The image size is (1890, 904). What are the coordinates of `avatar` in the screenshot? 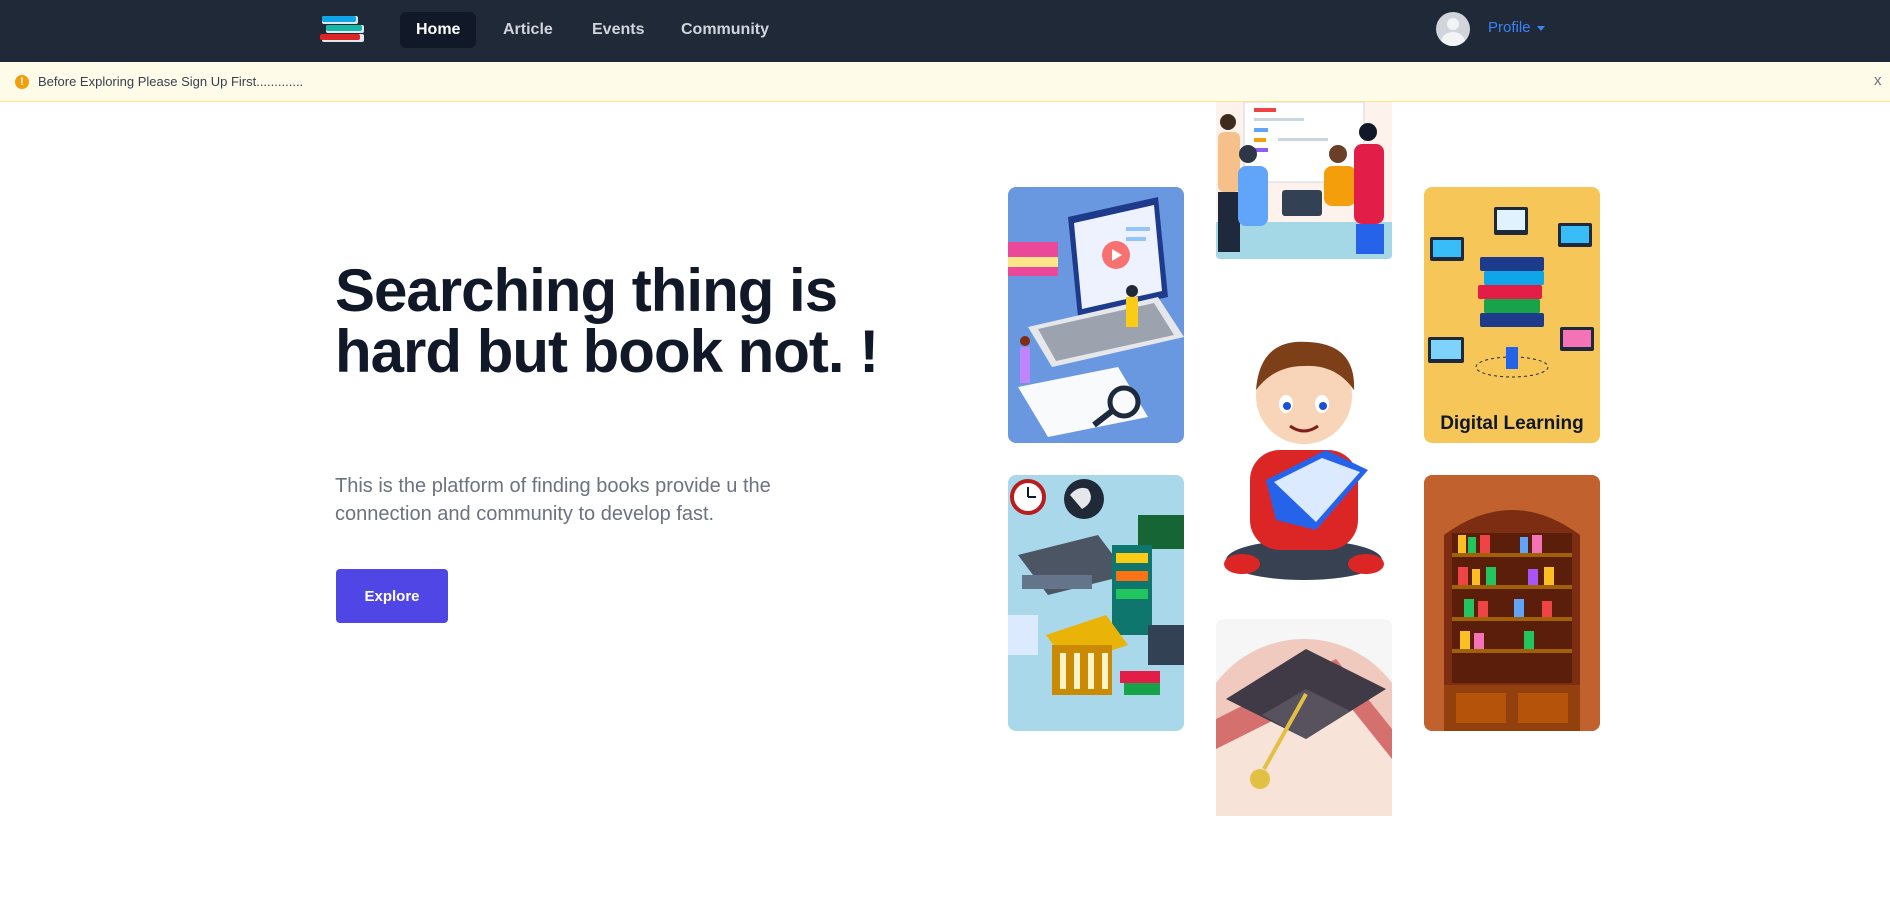 It's located at (1453, 29).